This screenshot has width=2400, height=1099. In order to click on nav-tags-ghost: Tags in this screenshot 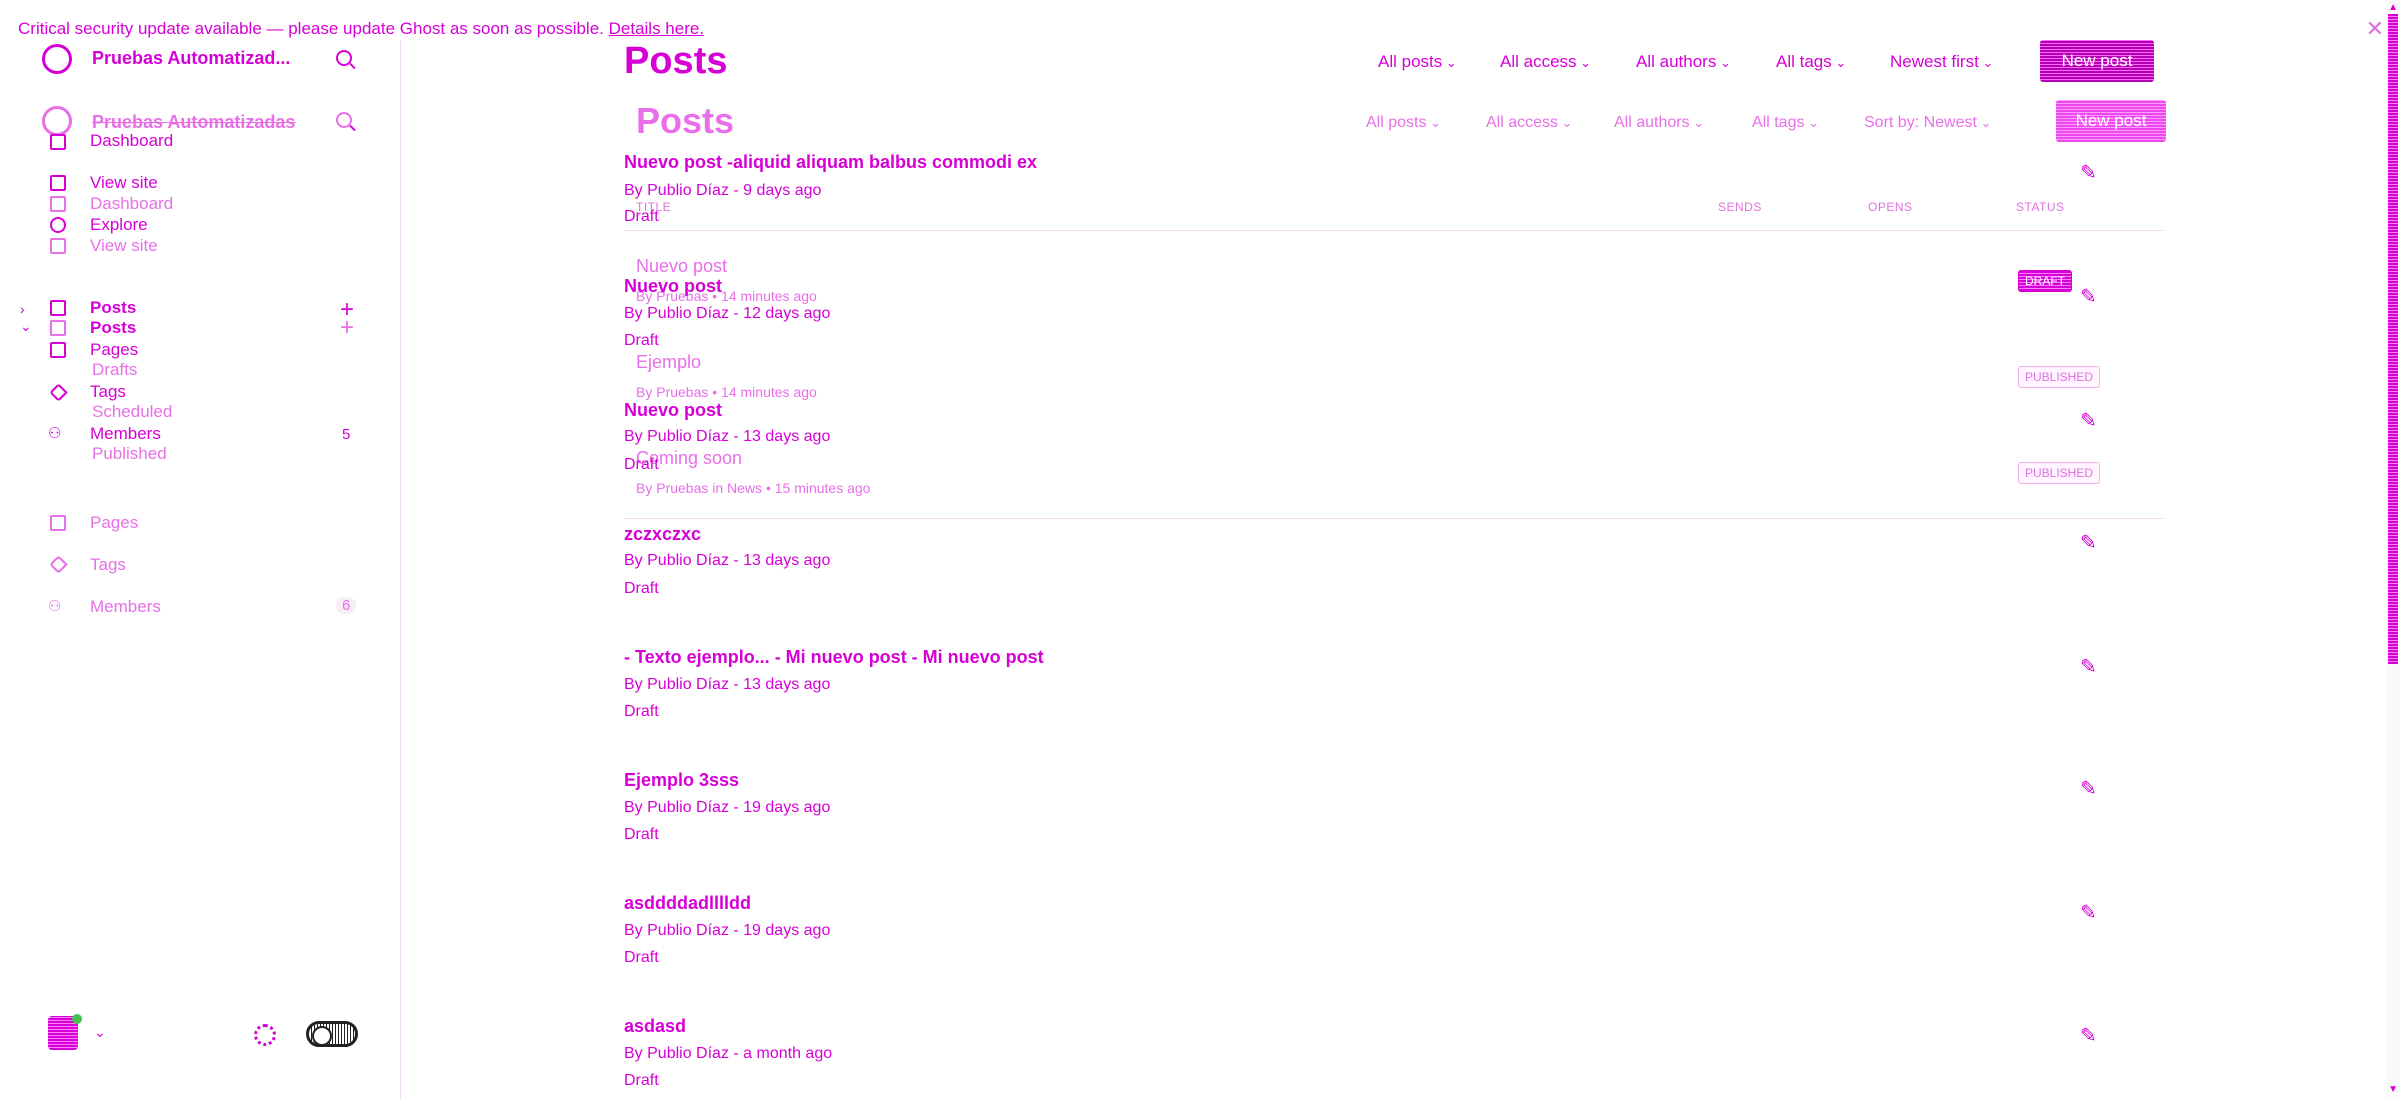, I will do `click(108, 564)`.